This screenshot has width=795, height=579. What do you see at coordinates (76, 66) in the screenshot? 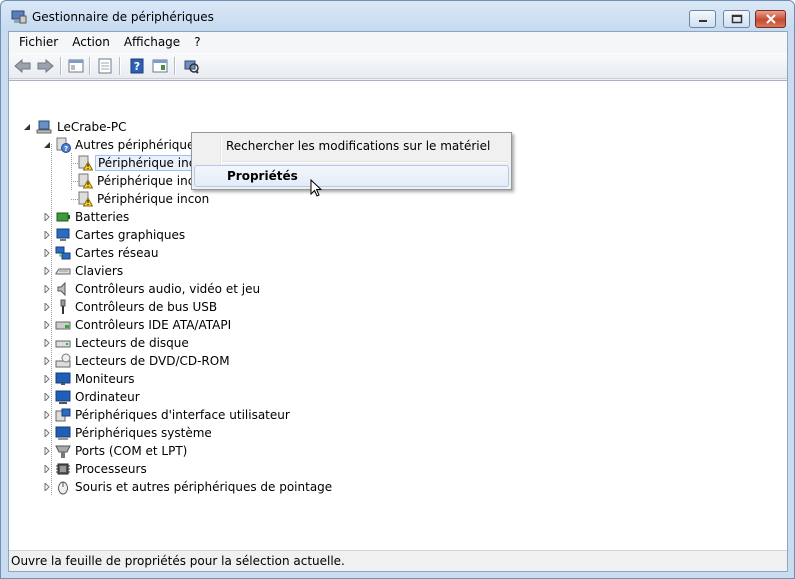
I see `show-hide-console-tree-button` at bounding box center [76, 66].